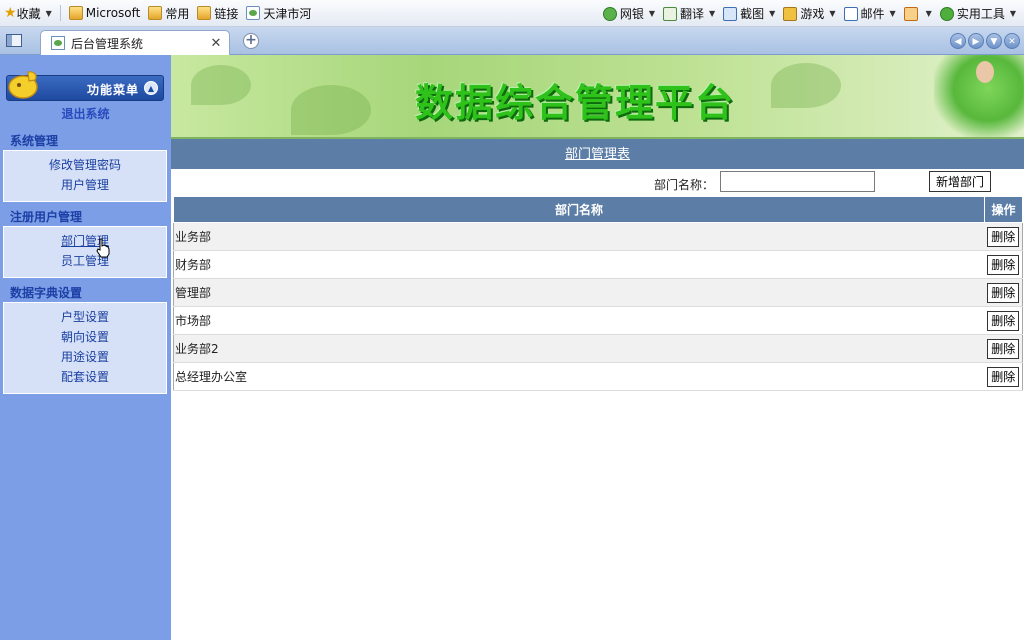  I want to click on back-icon: ◀, so click(958, 41).